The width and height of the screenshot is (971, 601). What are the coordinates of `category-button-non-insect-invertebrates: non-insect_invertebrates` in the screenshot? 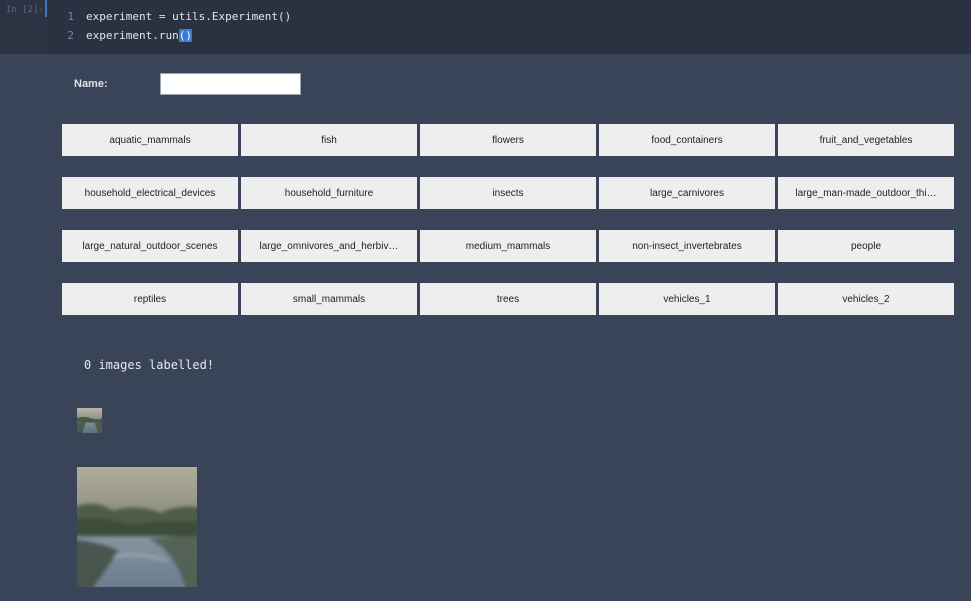 It's located at (687, 246).